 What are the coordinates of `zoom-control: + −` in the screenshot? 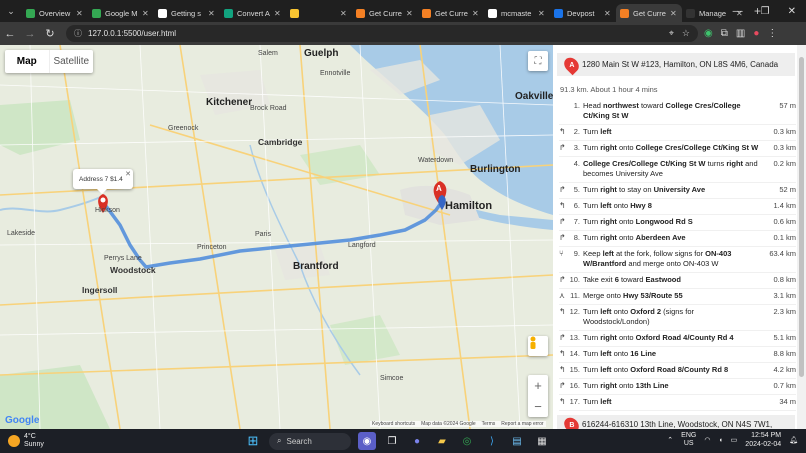 It's located at (538, 396).